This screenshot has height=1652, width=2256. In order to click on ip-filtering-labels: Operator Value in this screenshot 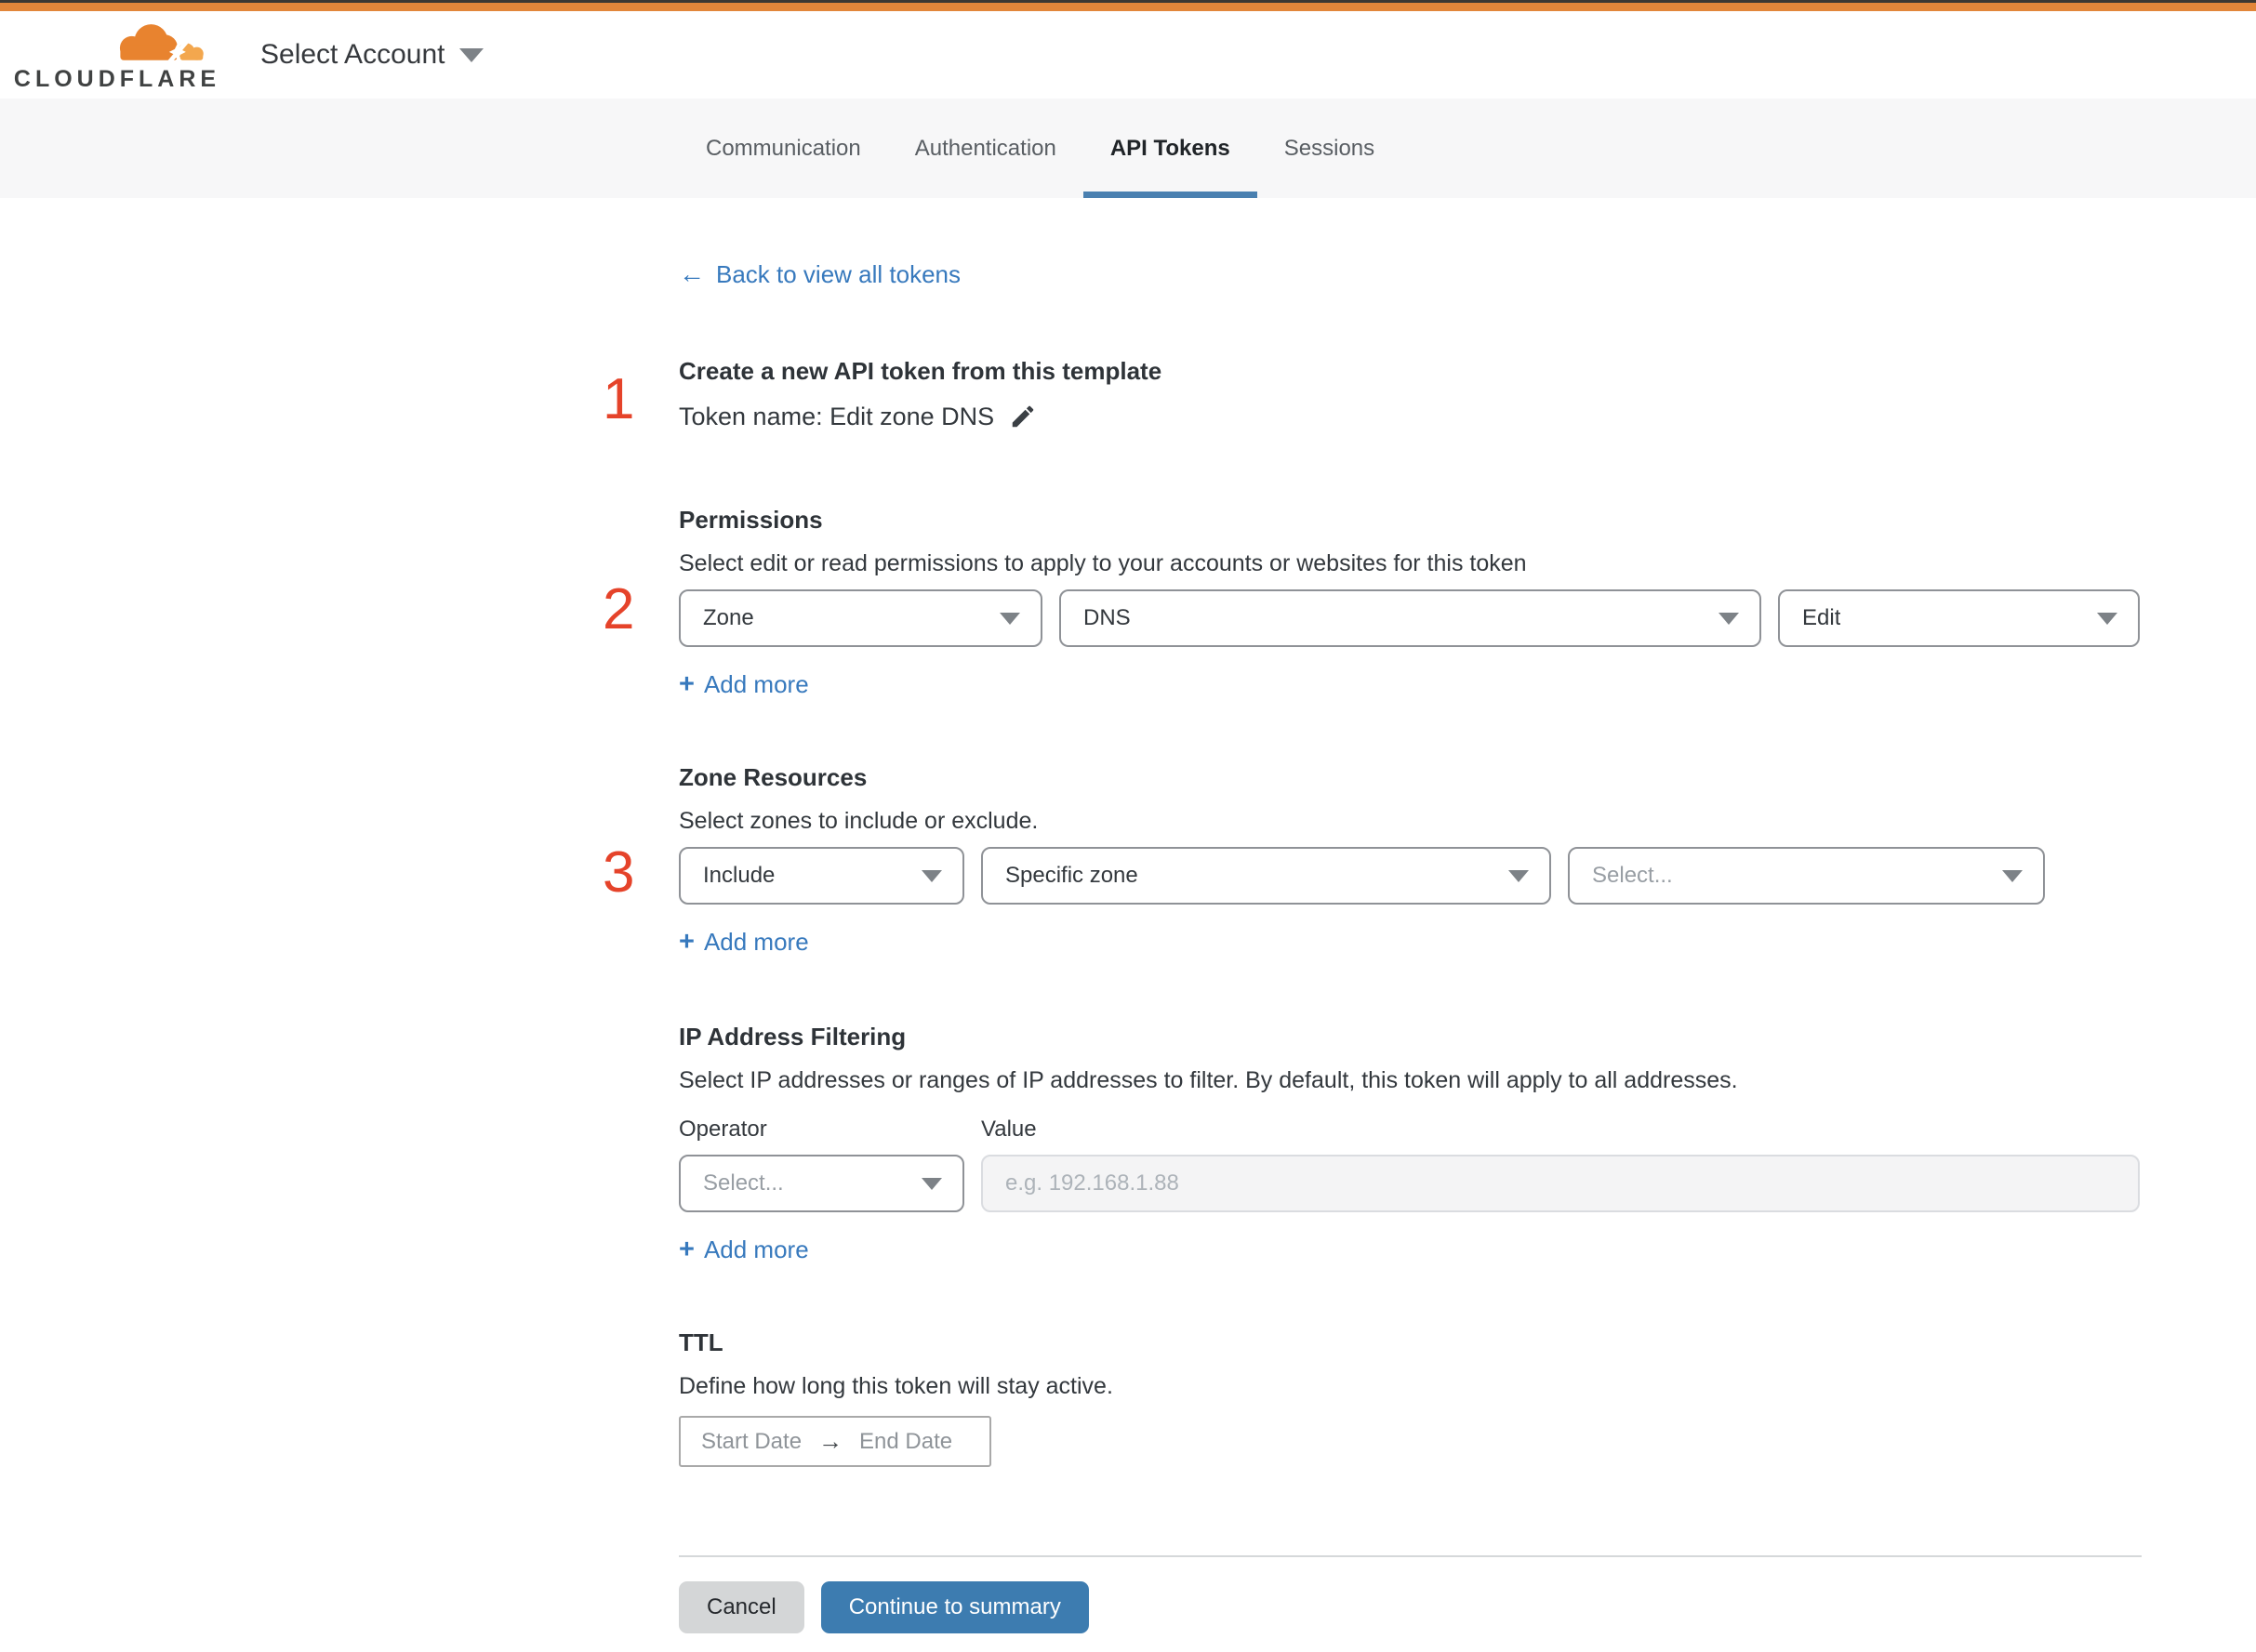, I will do `click(1410, 1129)`.